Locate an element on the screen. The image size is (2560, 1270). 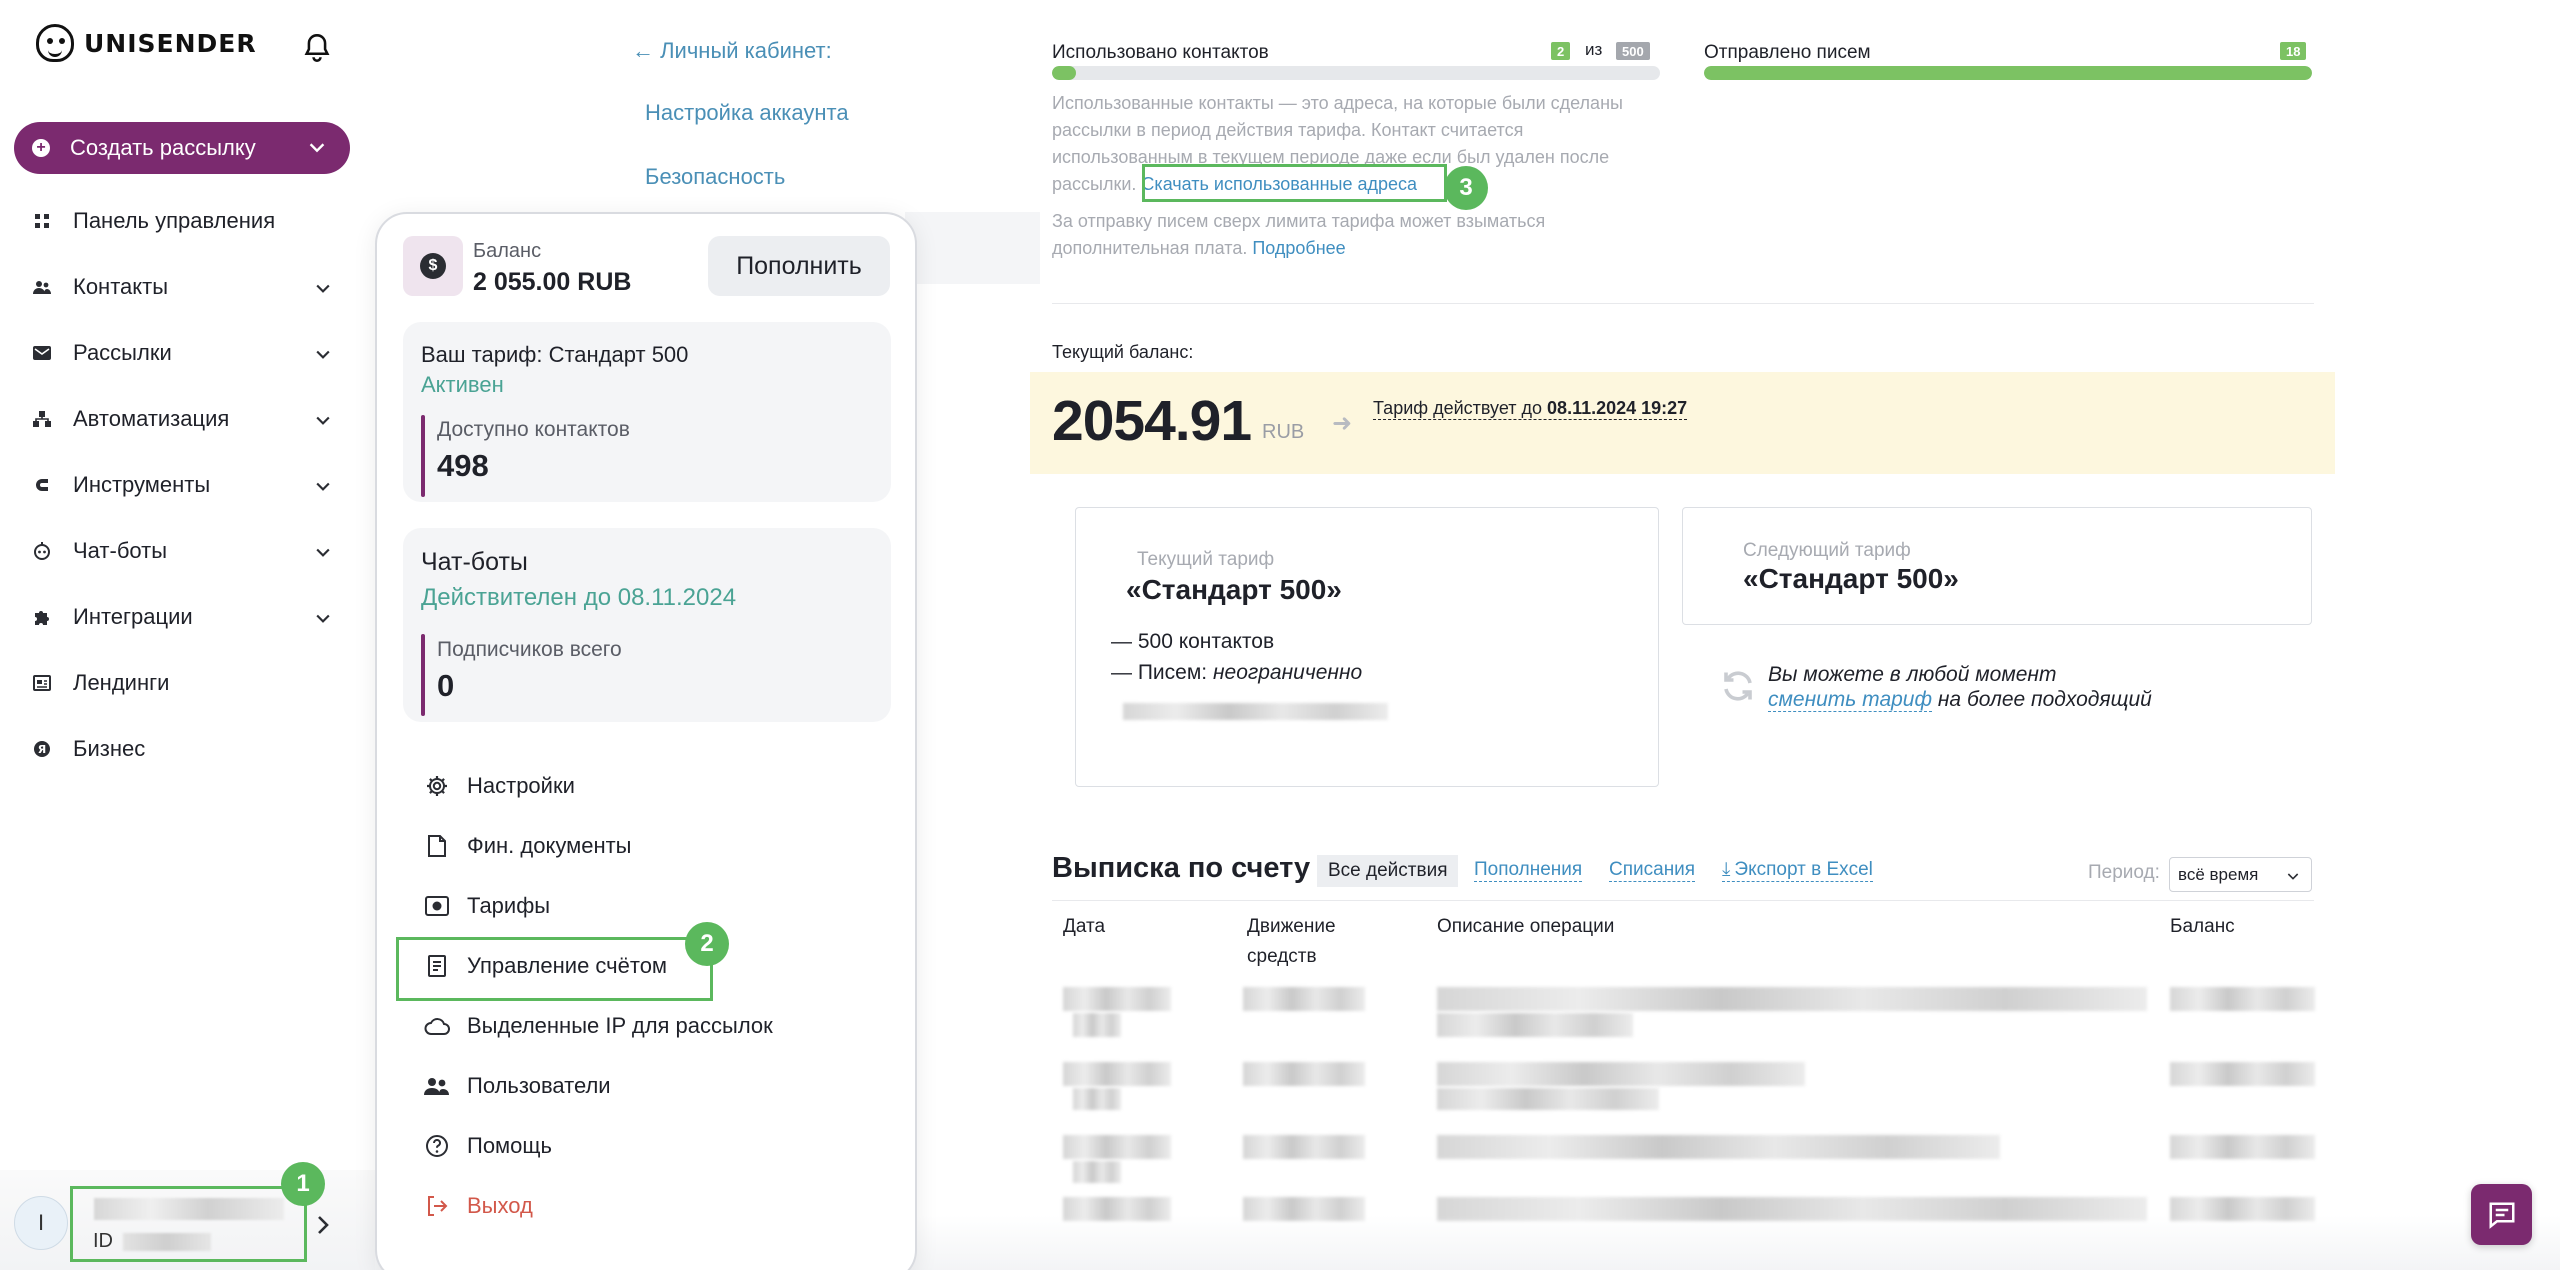
balance-value: 2054.91 is located at coordinates (1152, 421).